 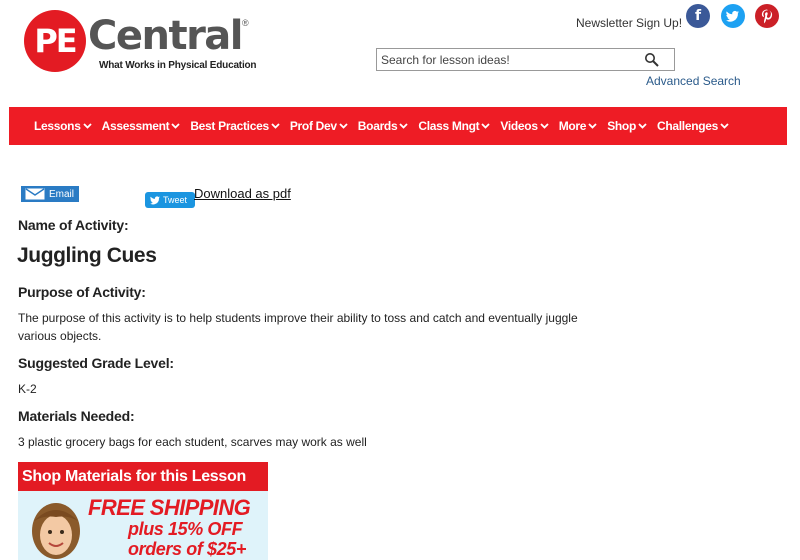 I want to click on grade-level-label: Suggested Grade Level:, so click(x=96, y=363).